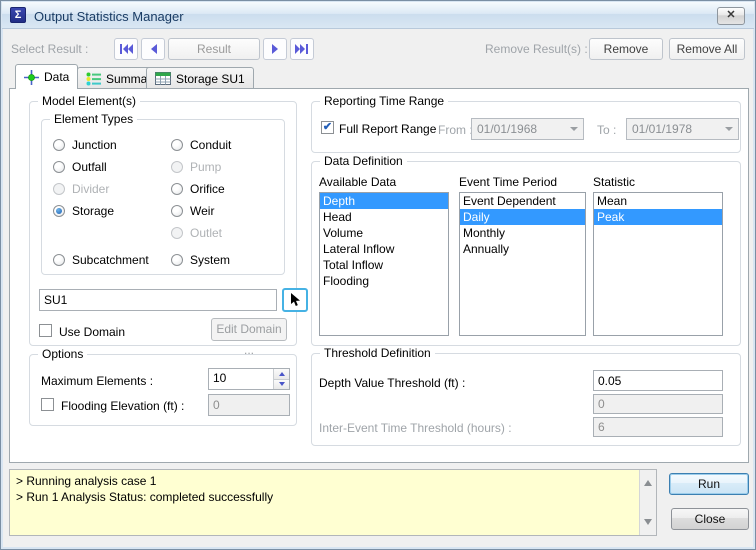 The image size is (756, 550). What do you see at coordinates (210, 78) in the screenshot?
I see `tab-storage-label: Storage SU1` at bounding box center [210, 78].